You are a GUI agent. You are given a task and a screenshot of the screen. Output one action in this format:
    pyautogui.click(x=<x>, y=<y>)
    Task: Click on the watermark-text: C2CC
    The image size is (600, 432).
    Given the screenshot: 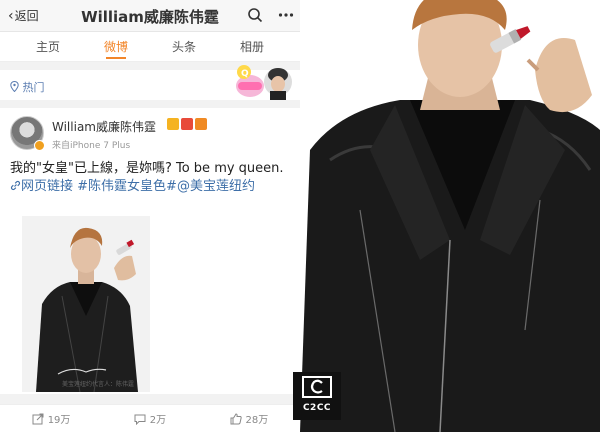 What is the action you would take?
    pyautogui.click(x=317, y=408)
    